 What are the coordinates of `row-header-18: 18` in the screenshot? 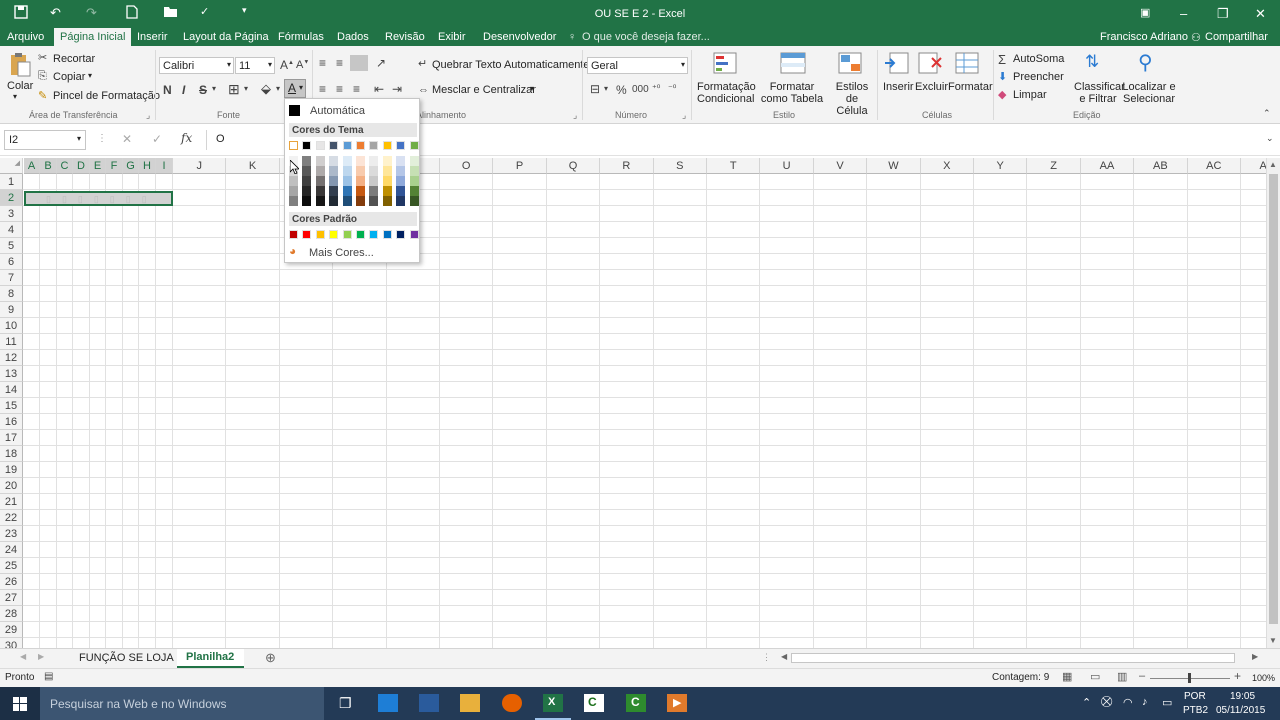 It's located at (11, 454).